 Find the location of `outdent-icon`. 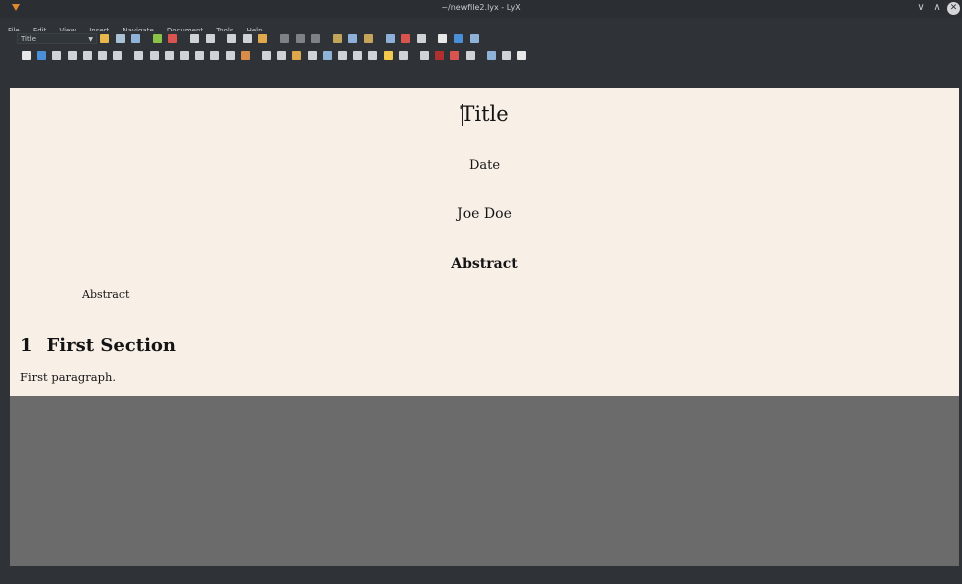

outdent-icon is located at coordinates (215, 55).